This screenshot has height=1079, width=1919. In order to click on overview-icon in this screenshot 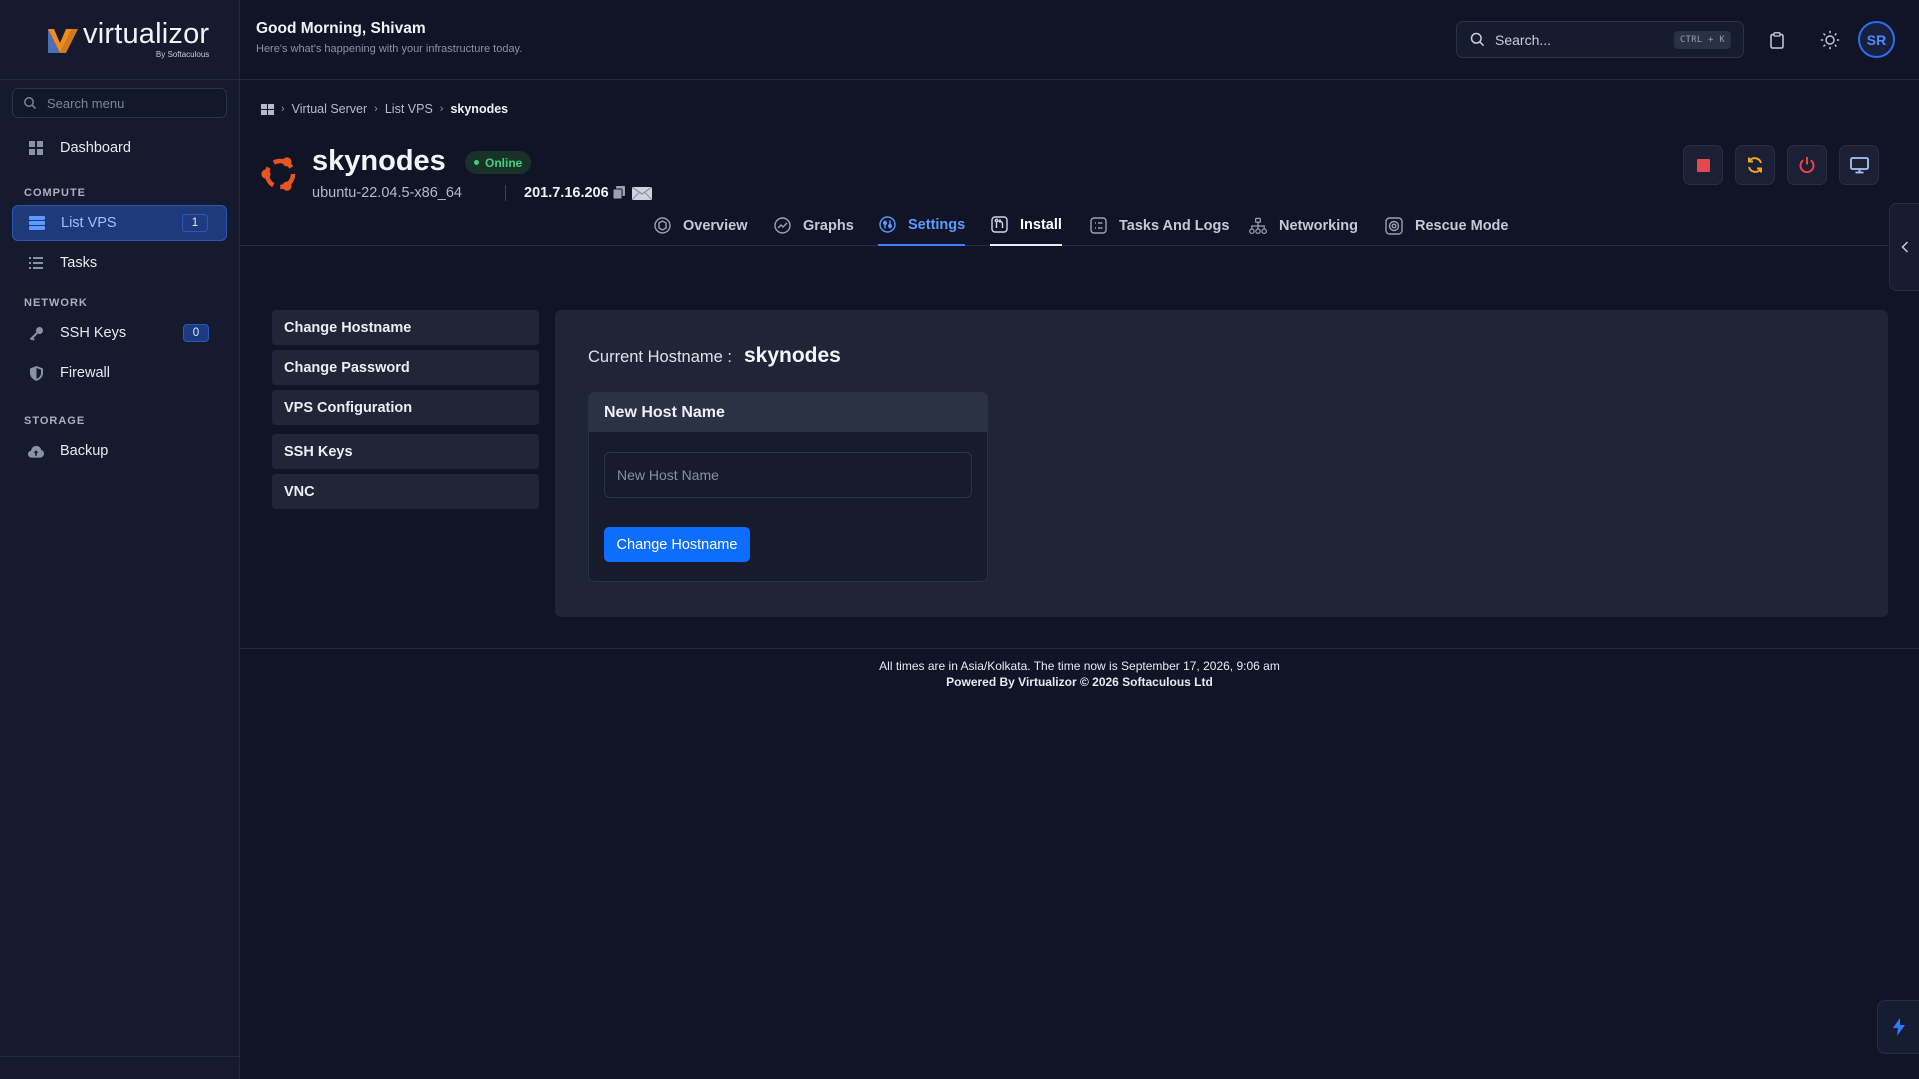, I will do `click(662, 226)`.